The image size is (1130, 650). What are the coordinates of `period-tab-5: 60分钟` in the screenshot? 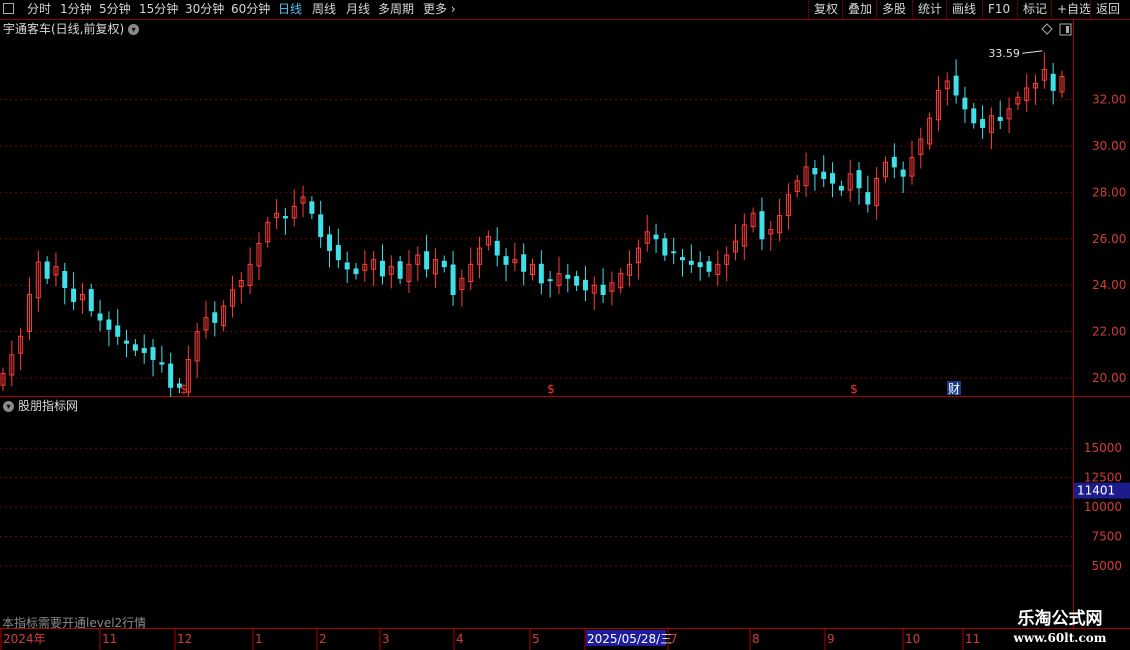 It's located at (250, 9).